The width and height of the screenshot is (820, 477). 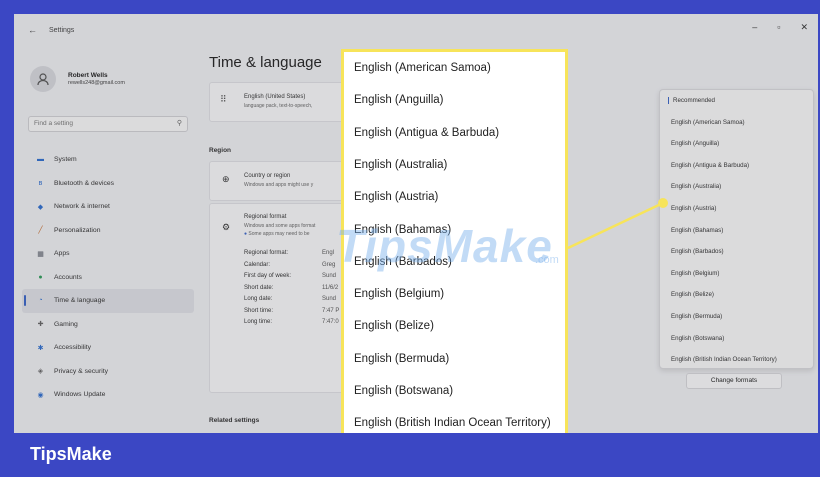 I want to click on zoomed-option: English (Australia), so click(x=400, y=165).